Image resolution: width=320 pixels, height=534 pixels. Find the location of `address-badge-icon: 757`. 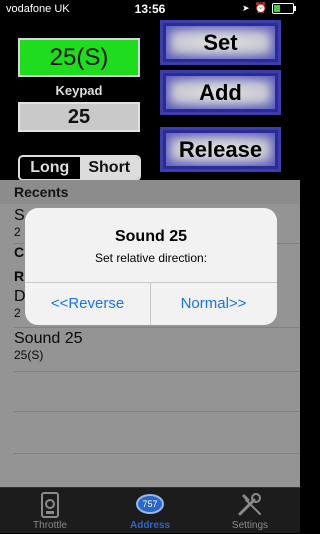

address-badge-icon: 757 is located at coordinates (150, 504).